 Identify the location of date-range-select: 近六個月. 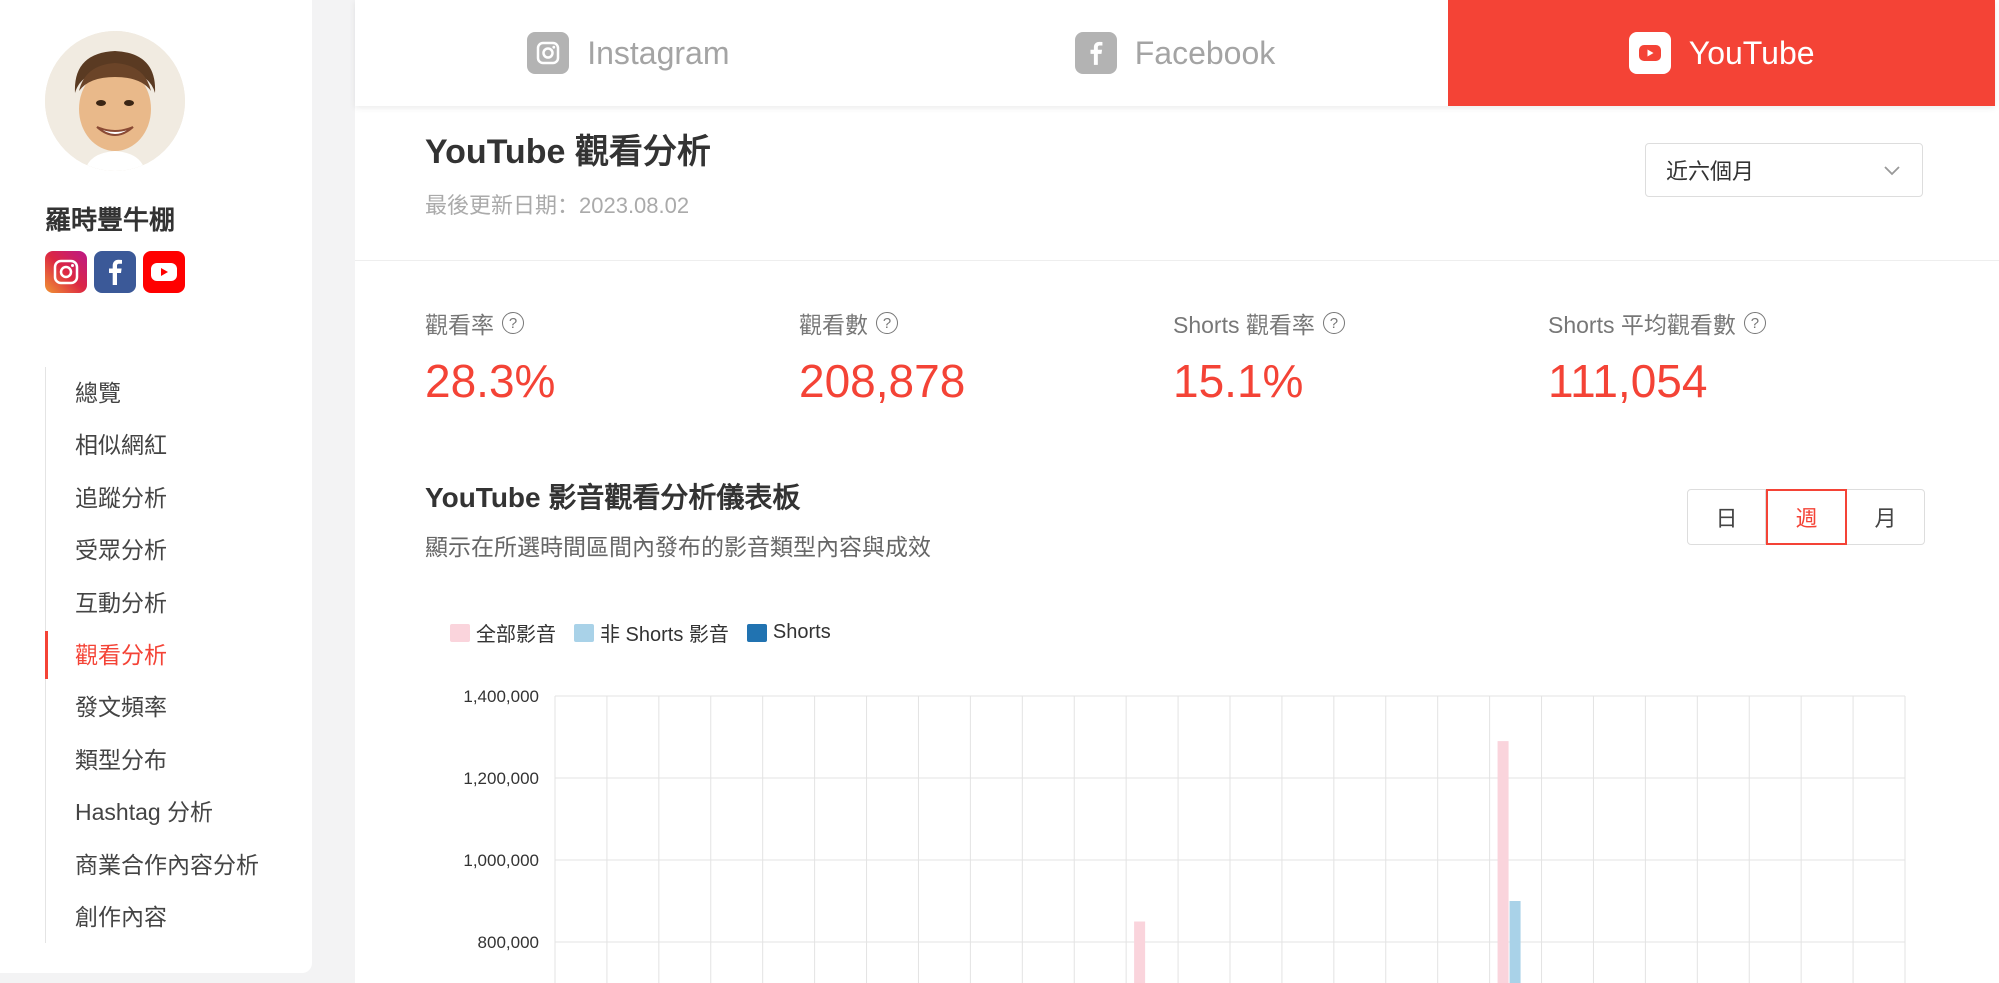
(1784, 170).